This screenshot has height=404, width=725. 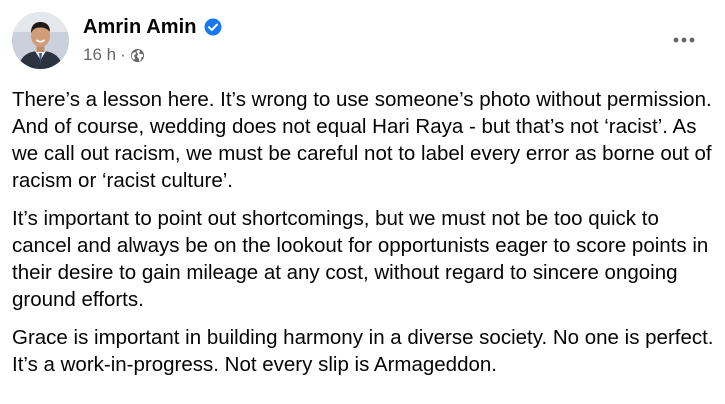 What do you see at coordinates (99, 55) in the screenshot?
I see `post-timestamp: 16 h` at bounding box center [99, 55].